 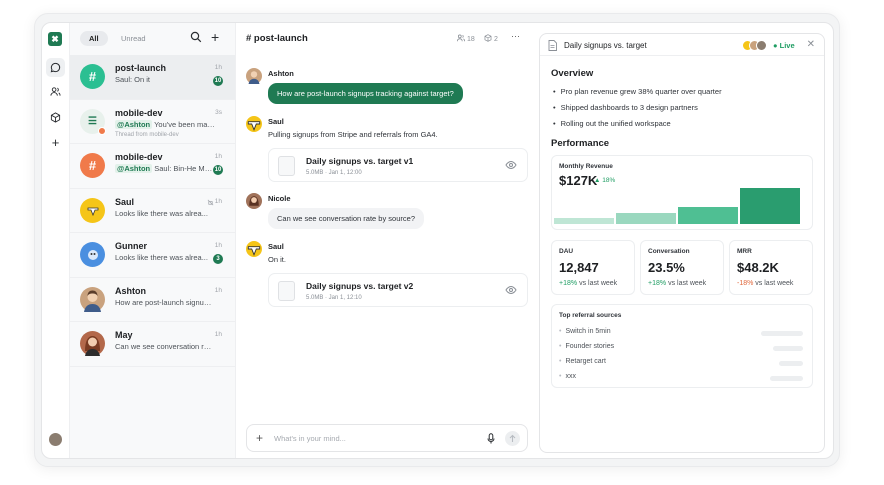 I want to click on conversation-card: Conversation 23.5% +18% vs last week, so click(x=682, y=267).